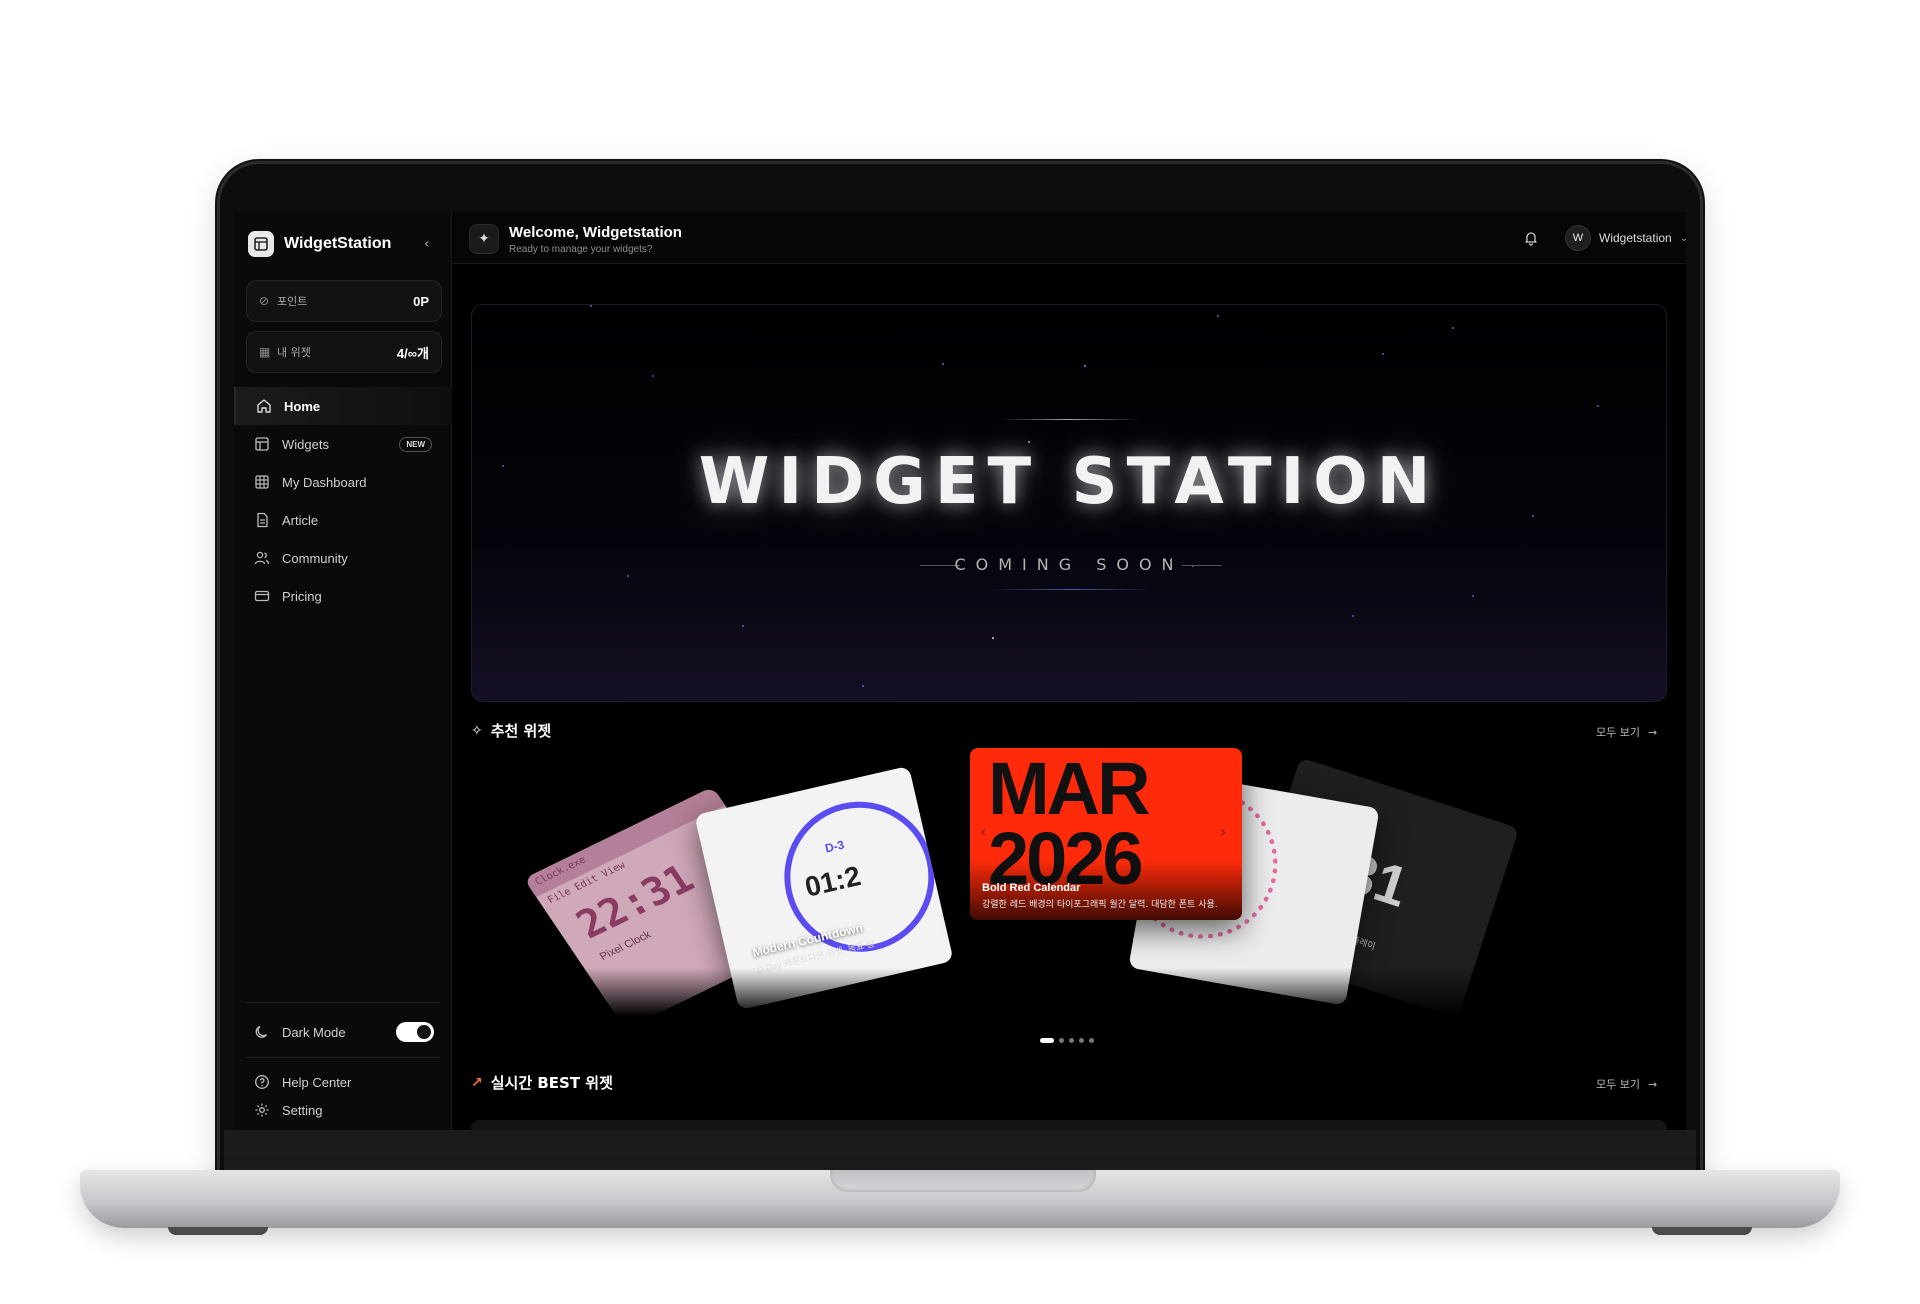 Image resolution: width=1920 pixels, height=1304 pixels. Describe the element at coordinates (983, 831) in the screenshot. I see `chevron-left-icon: ‹` at that location.